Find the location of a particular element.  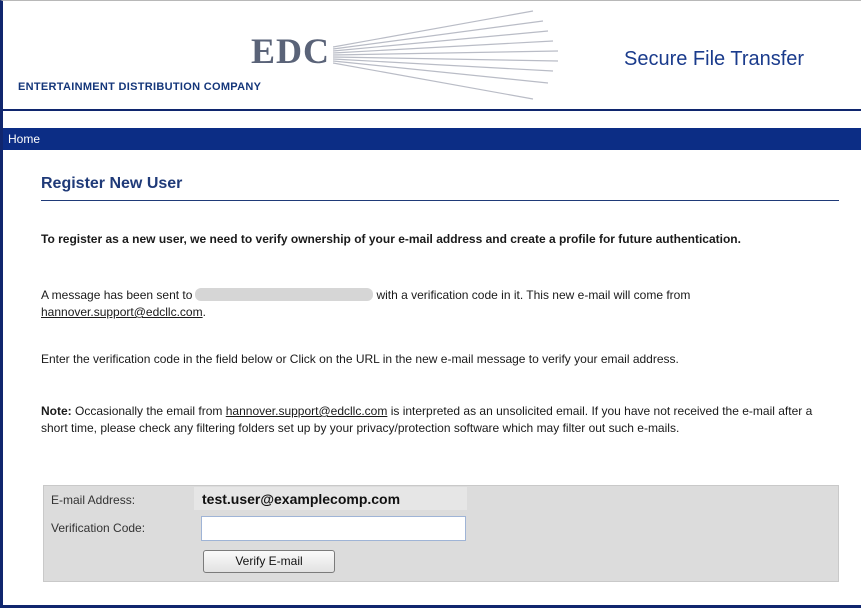

period: . is located at coordinates (204, 312).